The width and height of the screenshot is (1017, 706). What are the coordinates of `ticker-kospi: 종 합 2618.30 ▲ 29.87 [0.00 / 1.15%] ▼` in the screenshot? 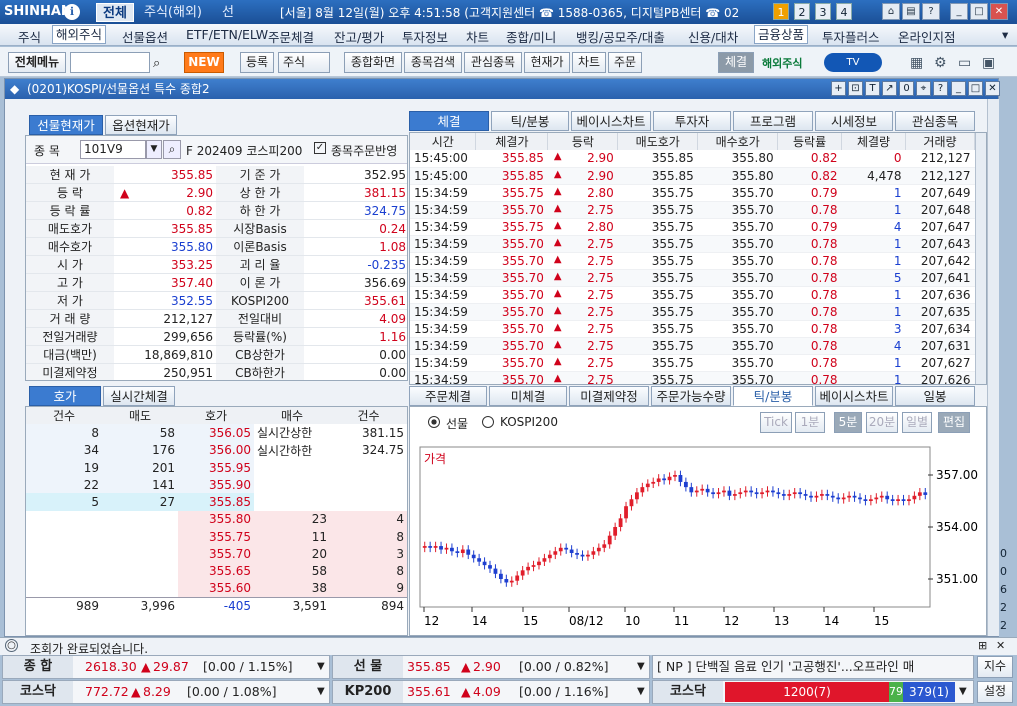 It's located at (166, 667).